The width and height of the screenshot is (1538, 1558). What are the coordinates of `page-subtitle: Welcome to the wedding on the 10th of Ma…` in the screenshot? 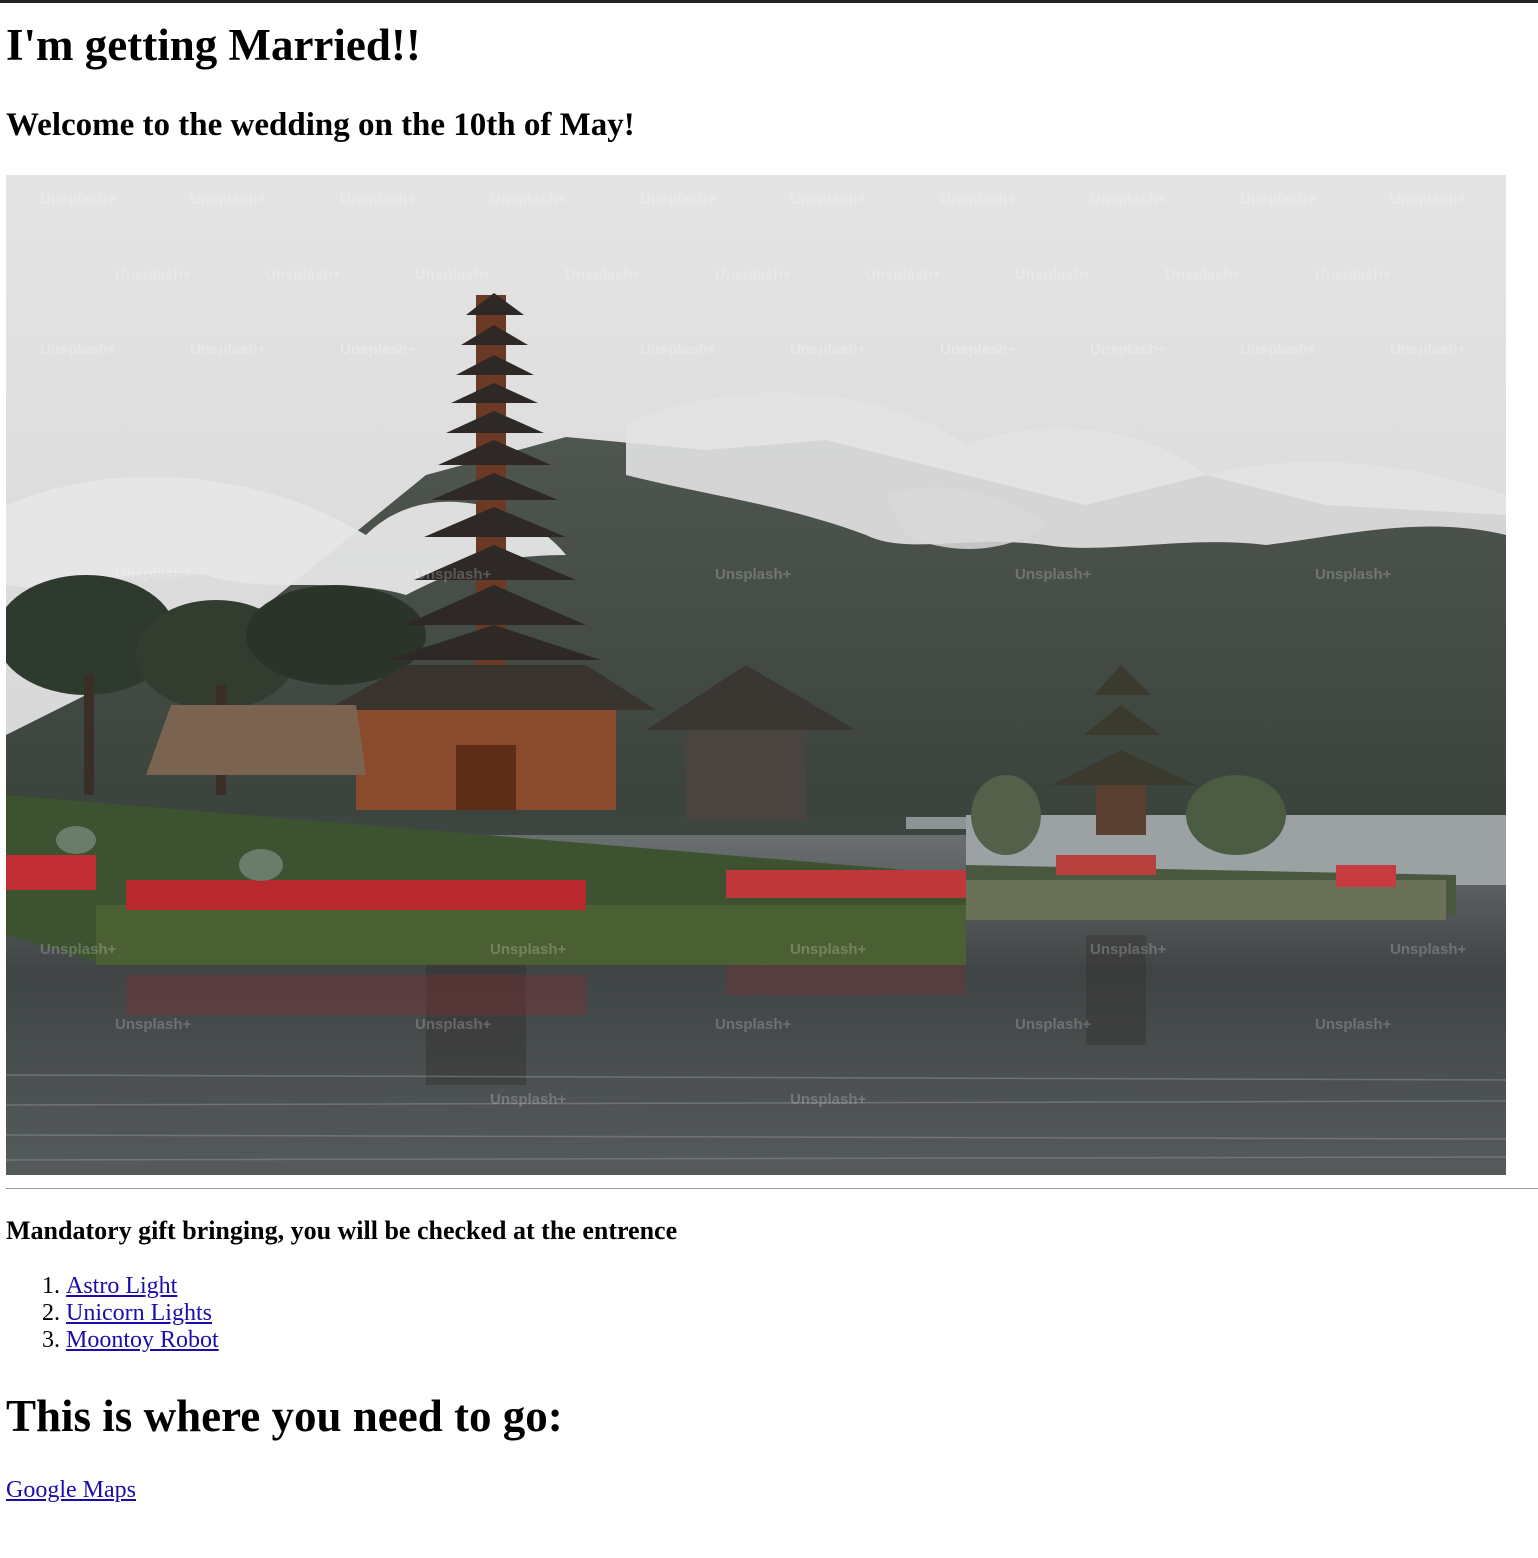 It's located at (320, 125).